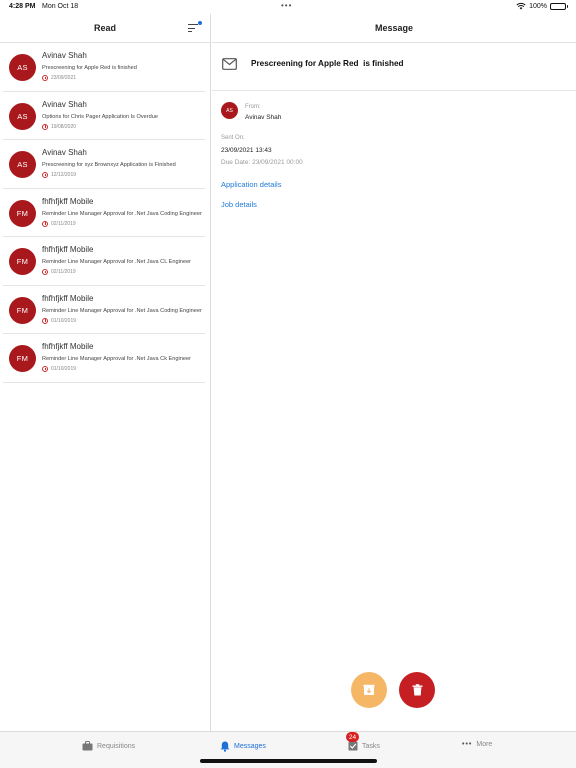 This screenshot has height=768, width=576. Describe the element at coordinates (22, 6) in the screenshot. I see `status-time: 4:28 PM` at that location.